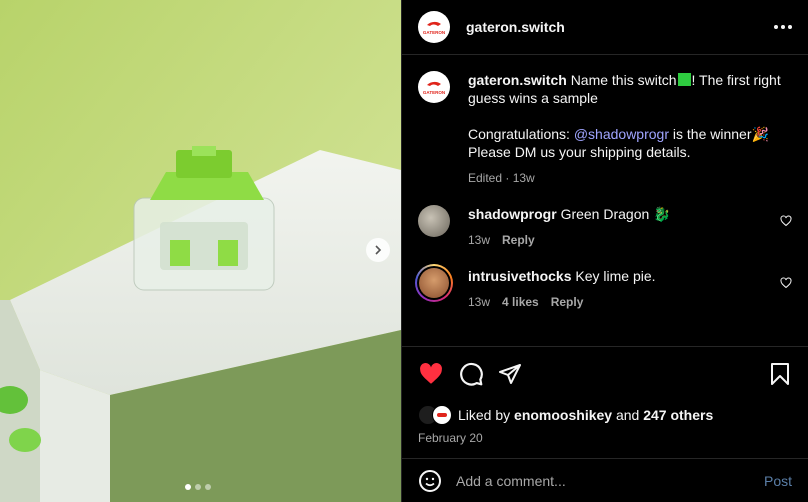 Image resolution: width=808 pixels, height=502 pixels. Describe the element at coordinates (628, 415) in the screenshot. I see `likes-middle: and` at that location.